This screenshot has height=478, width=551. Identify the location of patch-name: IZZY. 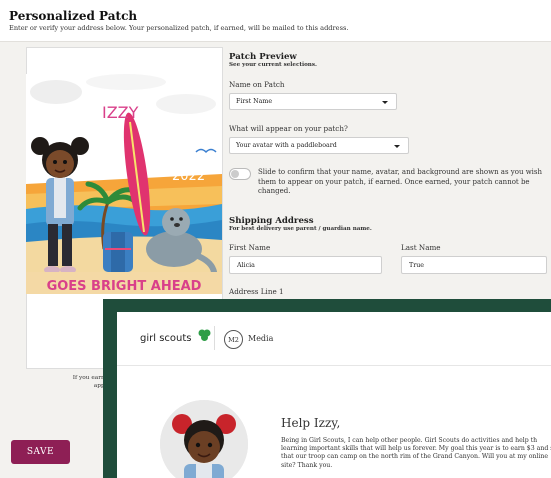
(120, 112).